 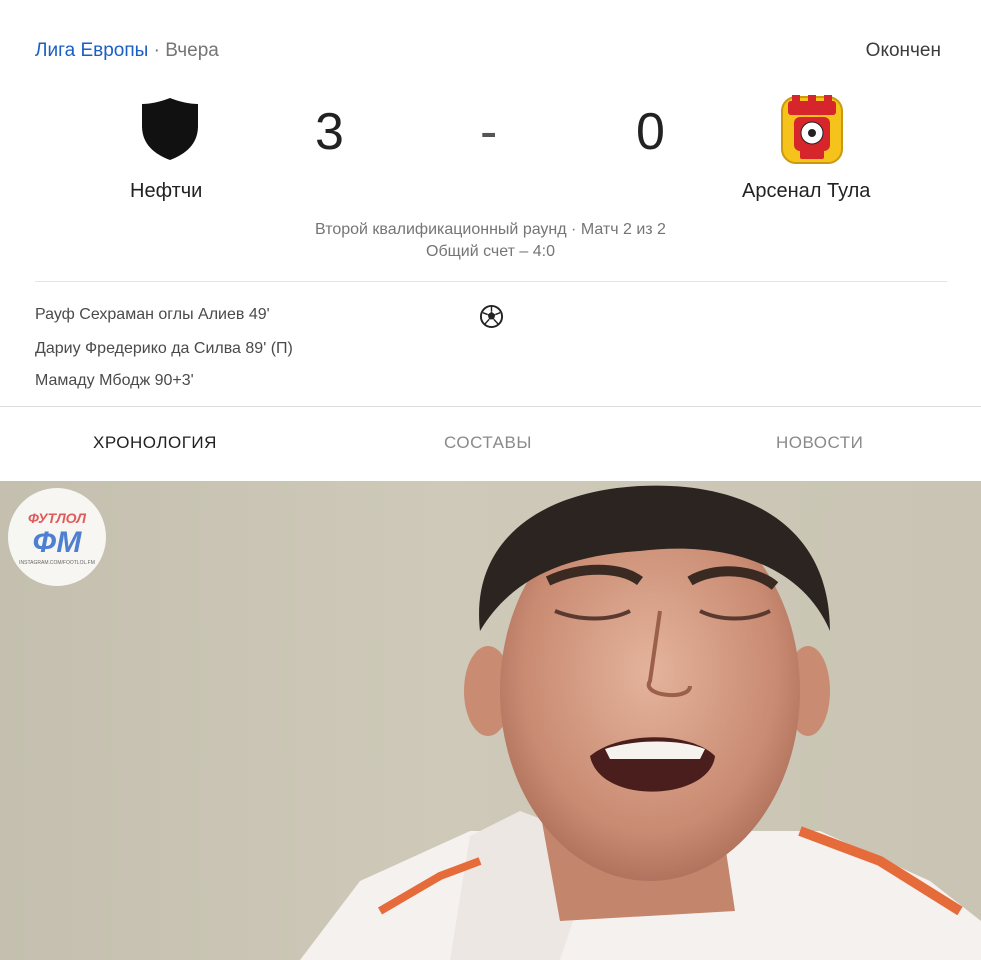 What do you see at coordinates (812, 130) in the screenshot?
I see `arsenal-tula-crest-icon` at bounding box center [812, 130].